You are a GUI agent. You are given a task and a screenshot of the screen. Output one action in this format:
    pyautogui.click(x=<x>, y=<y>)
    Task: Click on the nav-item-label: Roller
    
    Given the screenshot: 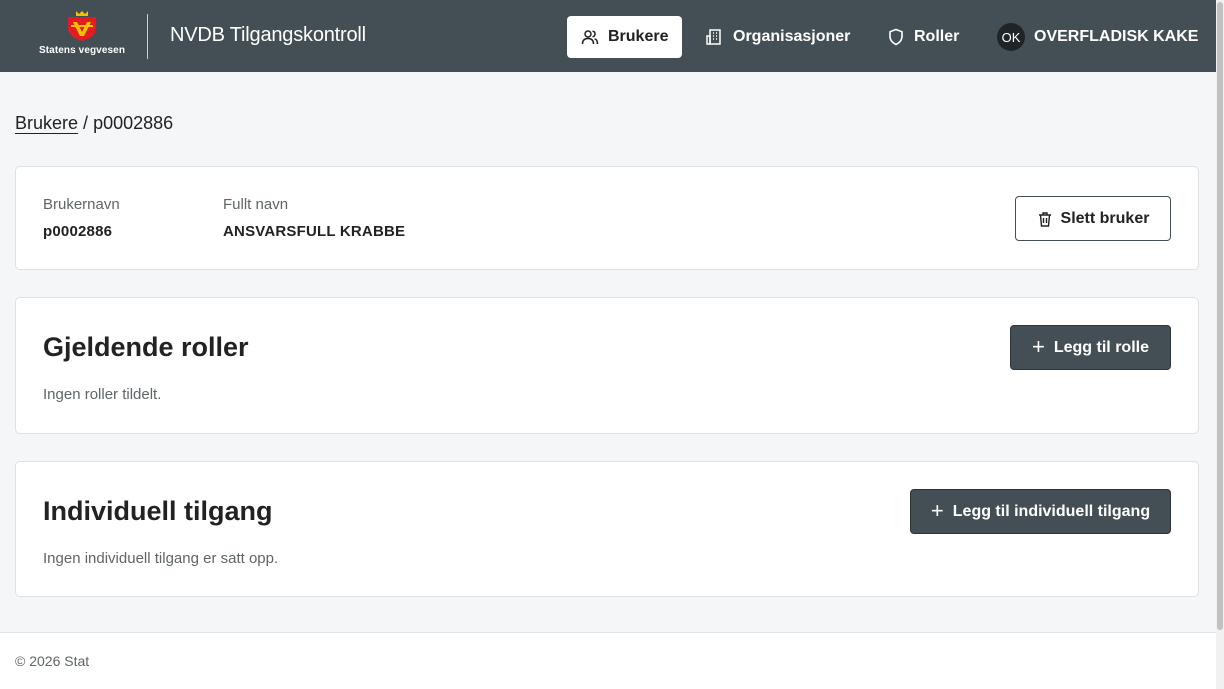 What is the action you would take?
    pyautogui.click(x=937, y=36)
    